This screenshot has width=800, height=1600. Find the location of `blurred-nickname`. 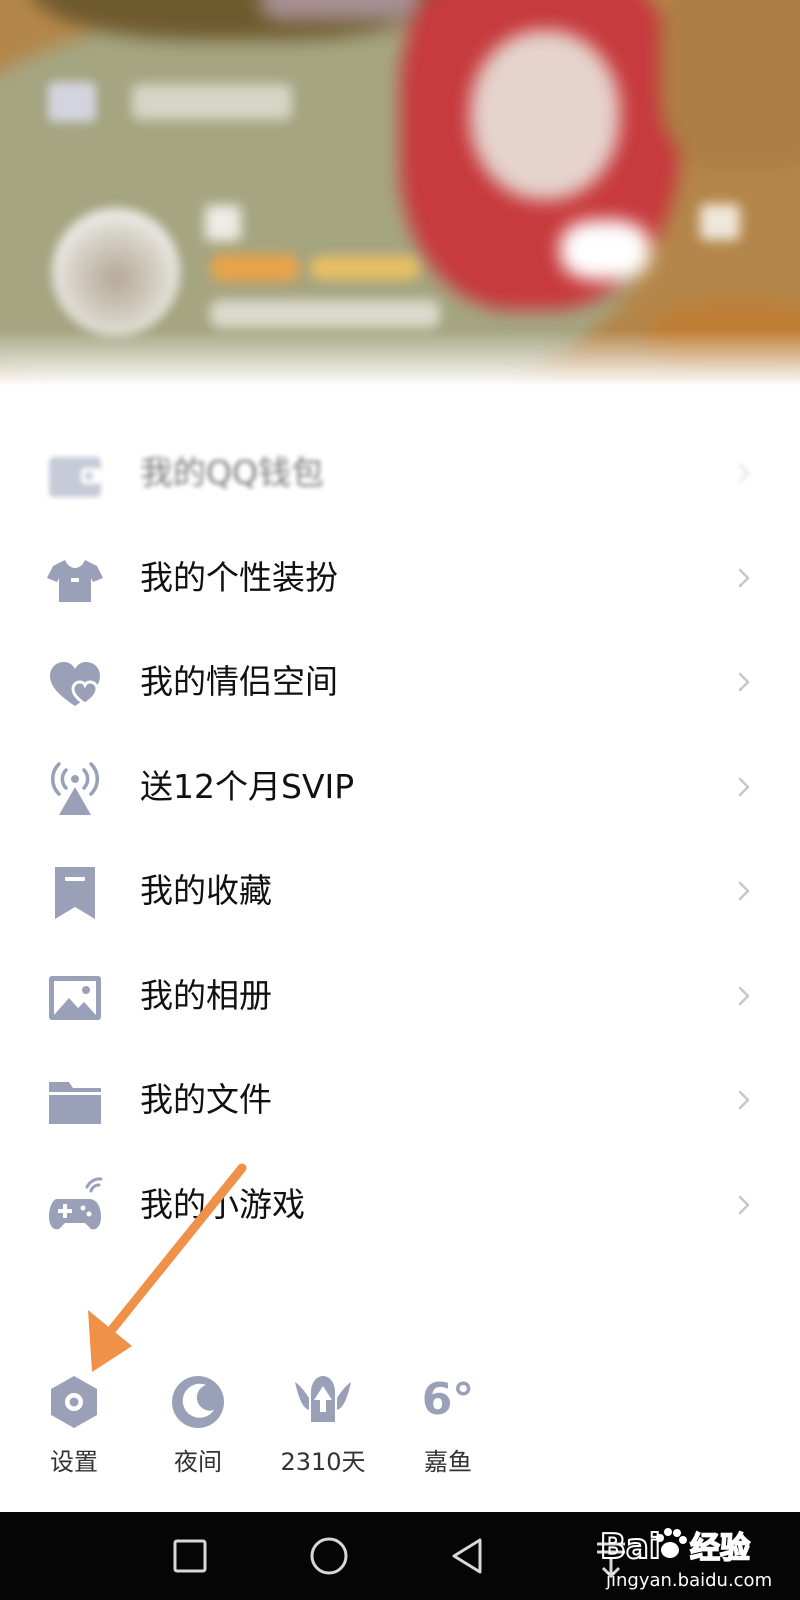

blurred-nickname is located at coordinates (223, 223).